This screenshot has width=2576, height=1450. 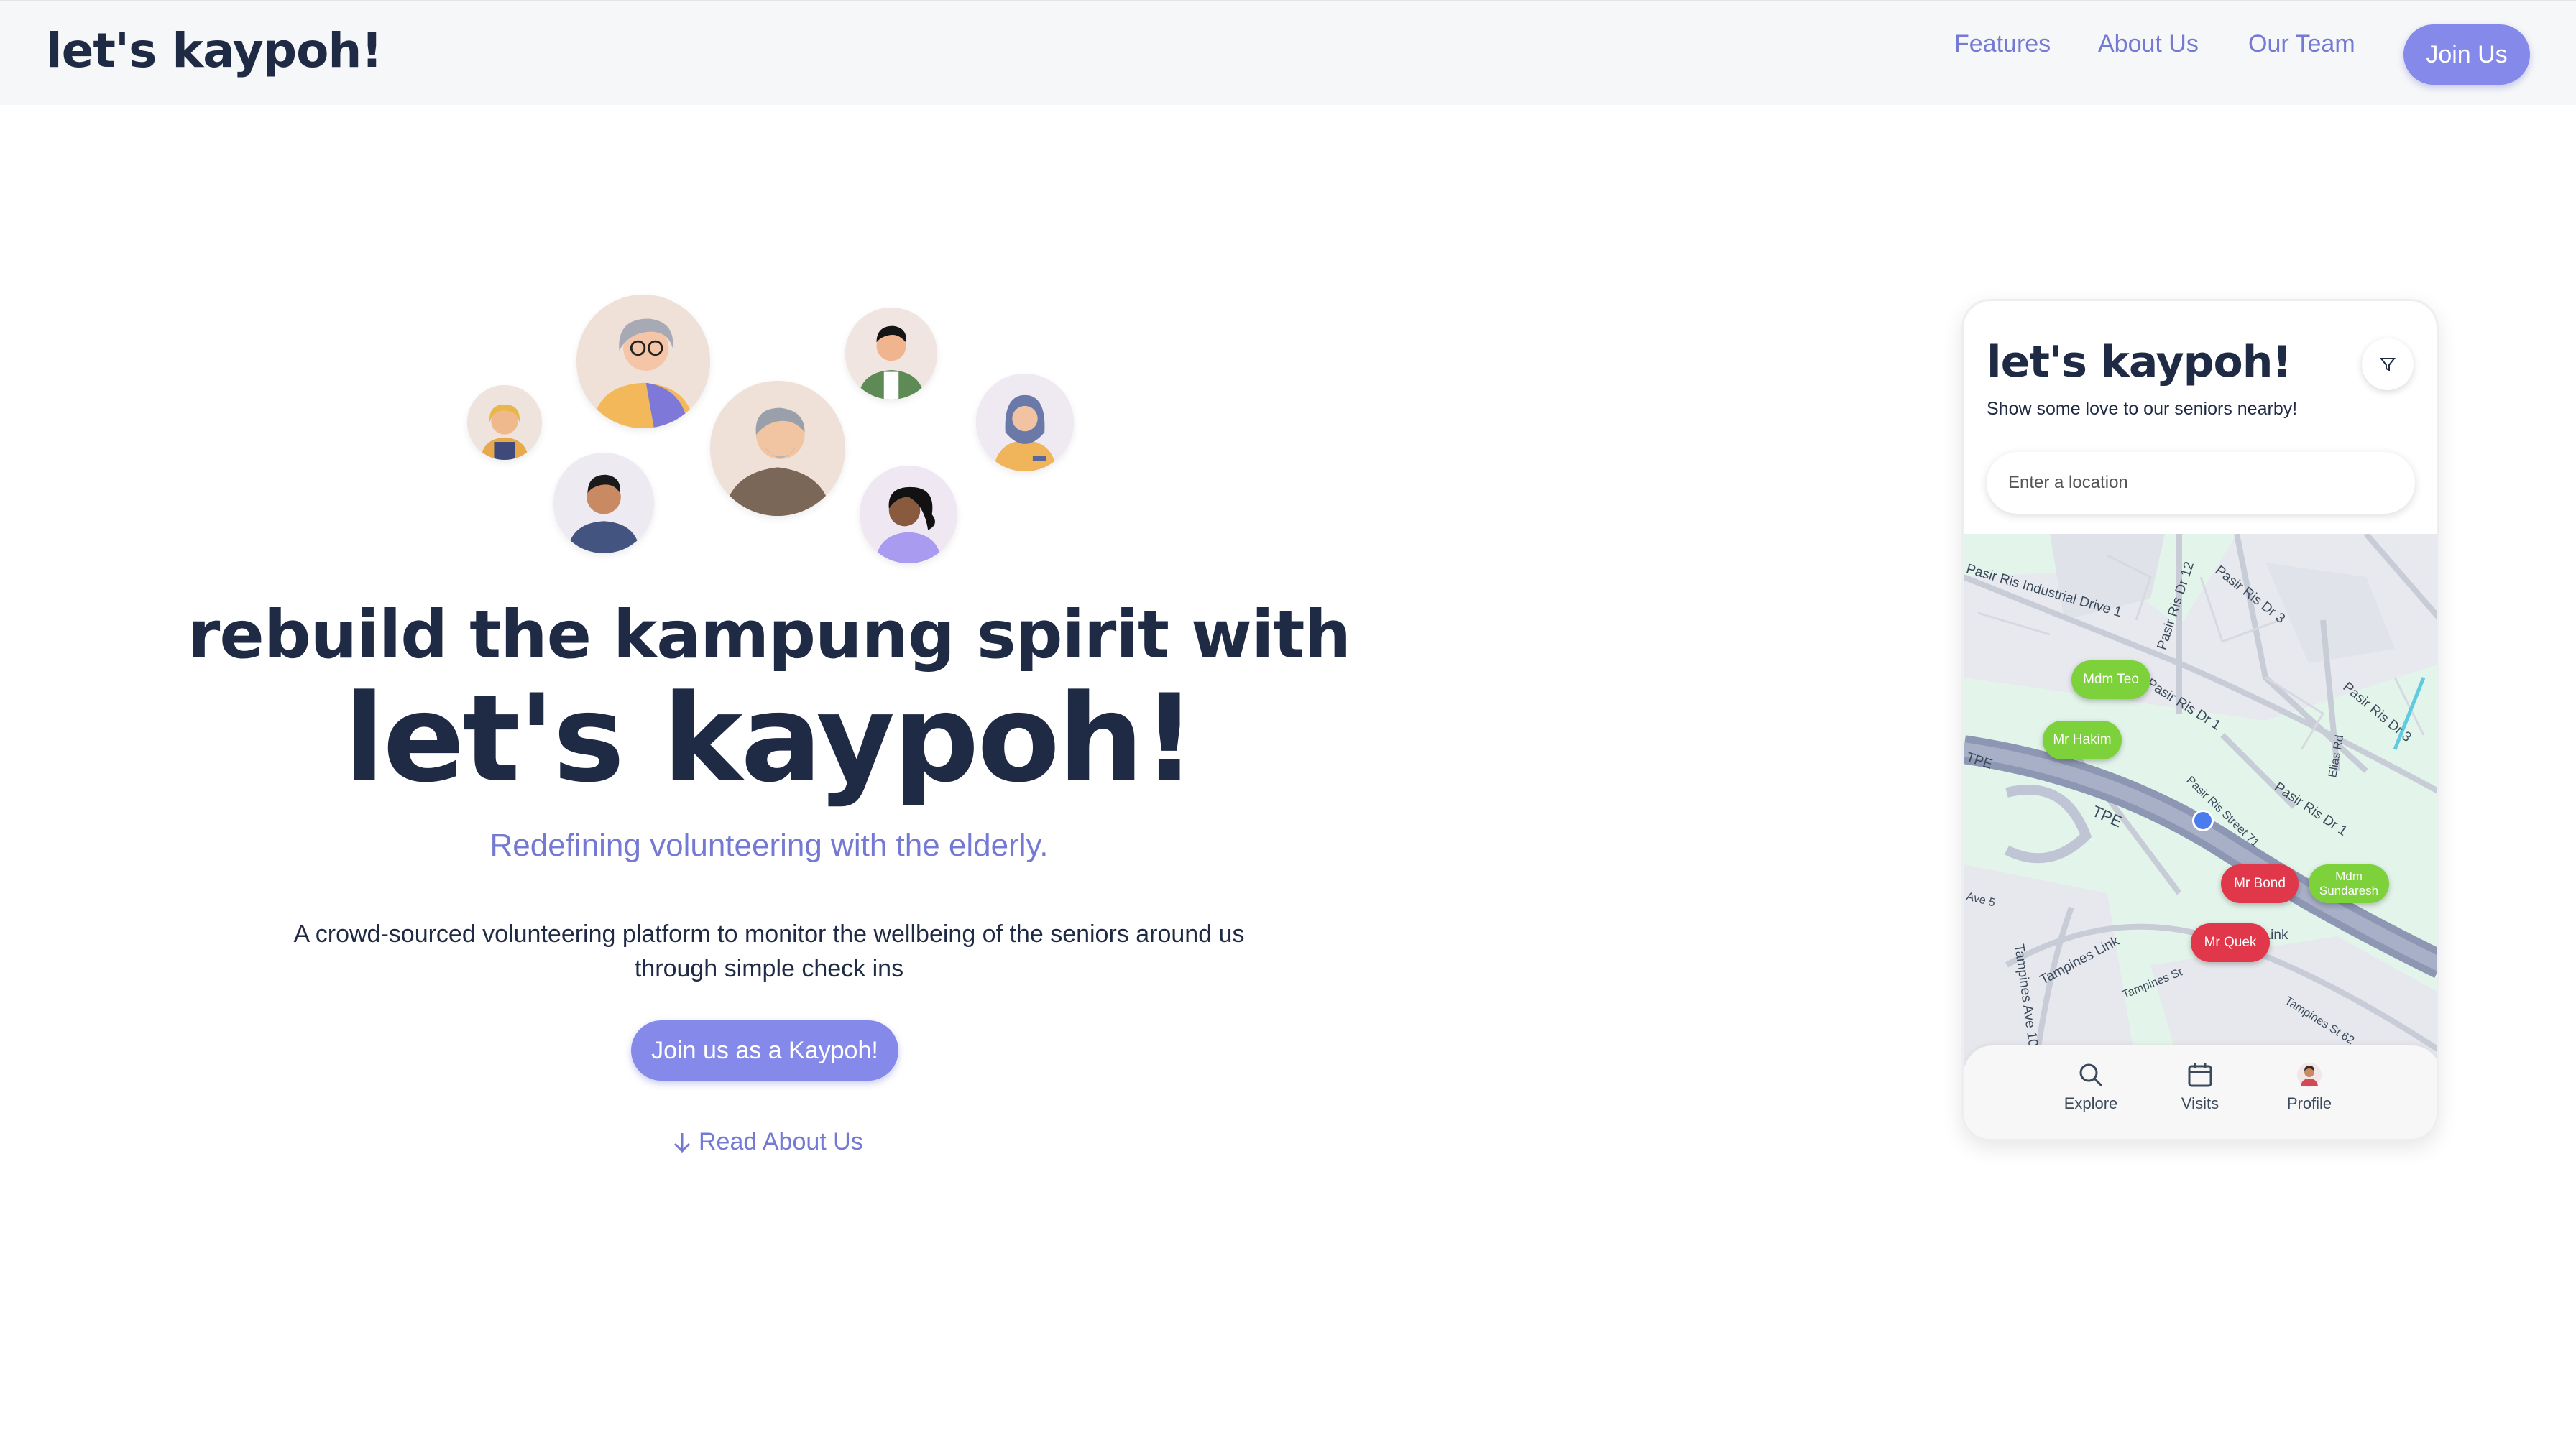 I want to click on app-subtitle: Show some love to our seniors nearby!, so click(x=2142, y=409).